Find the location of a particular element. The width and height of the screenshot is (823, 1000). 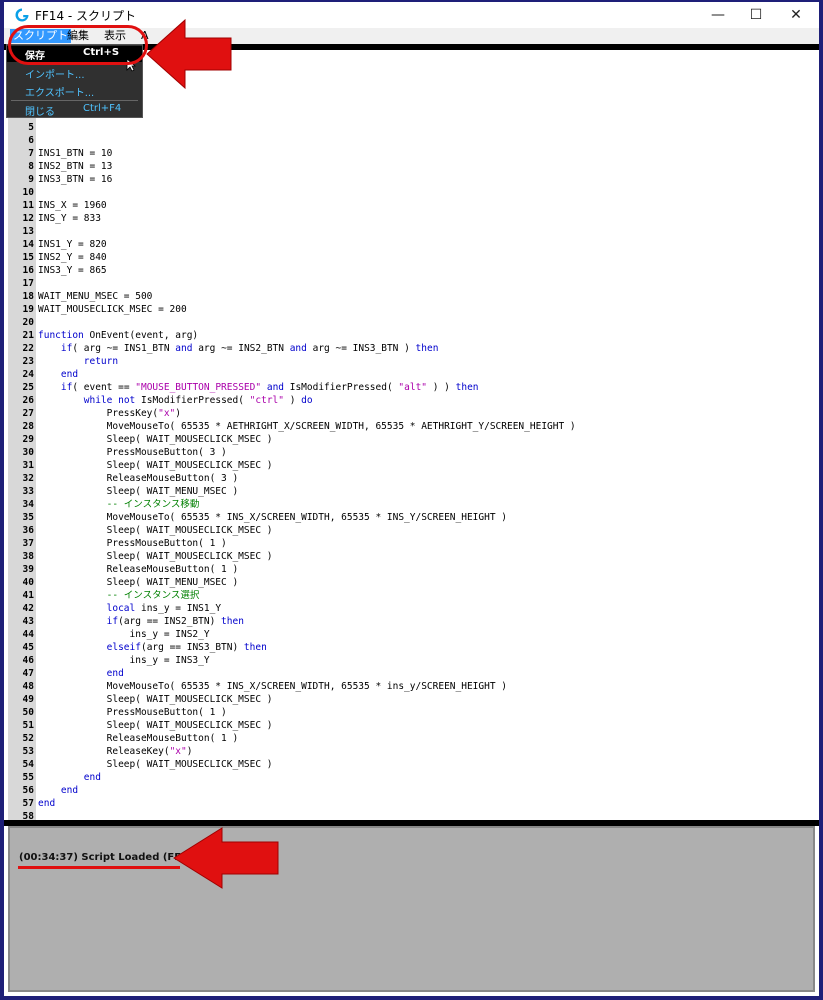

line-text: INS3_Y = 865 is located at coordinates (72, 270).